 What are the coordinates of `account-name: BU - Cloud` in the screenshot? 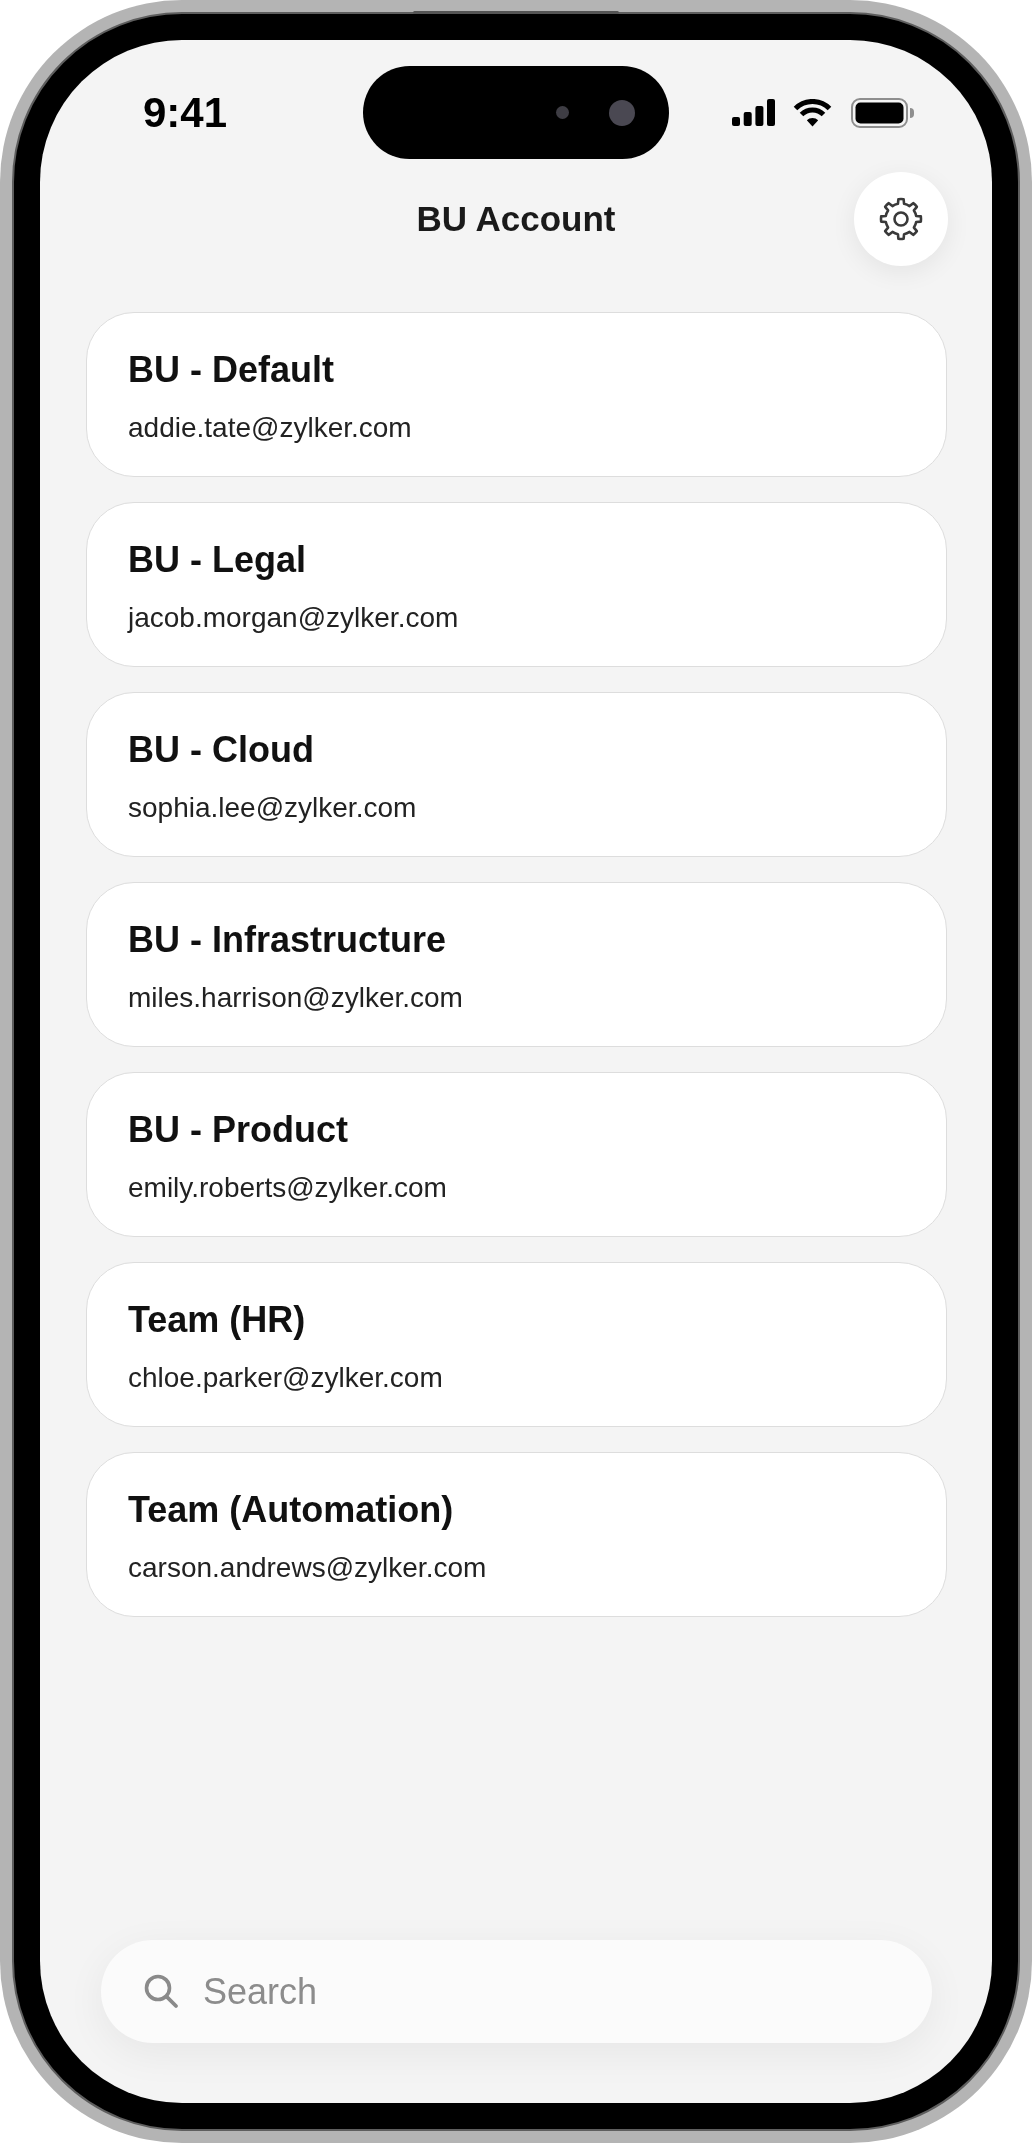 It's located at (221, 749).